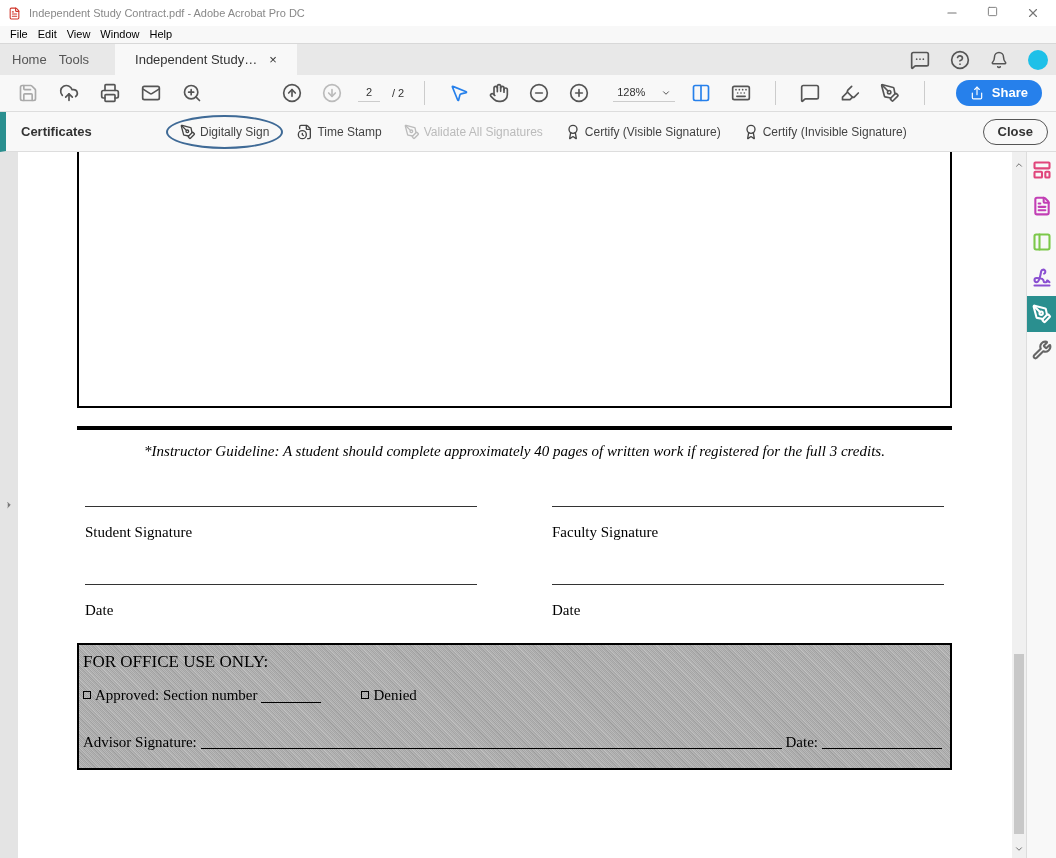 This screenshot has width=1056, height=858. I want to click on instructor-guideline: *Instructor Guideline: A student should complete approximately 40 pages of written work if registered for the full 3 credits., so click(514, 451).